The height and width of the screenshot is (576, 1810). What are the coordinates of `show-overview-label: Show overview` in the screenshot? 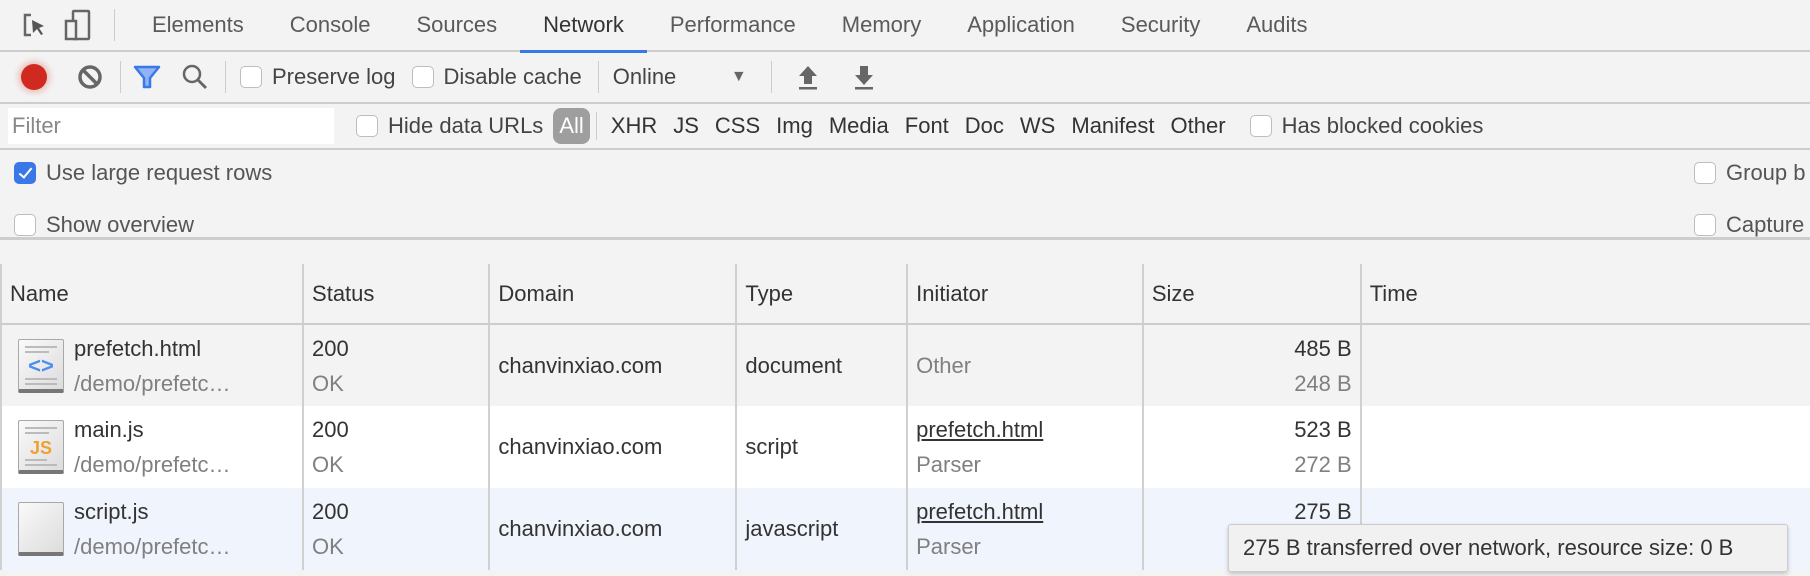 It's located at (120, 224).